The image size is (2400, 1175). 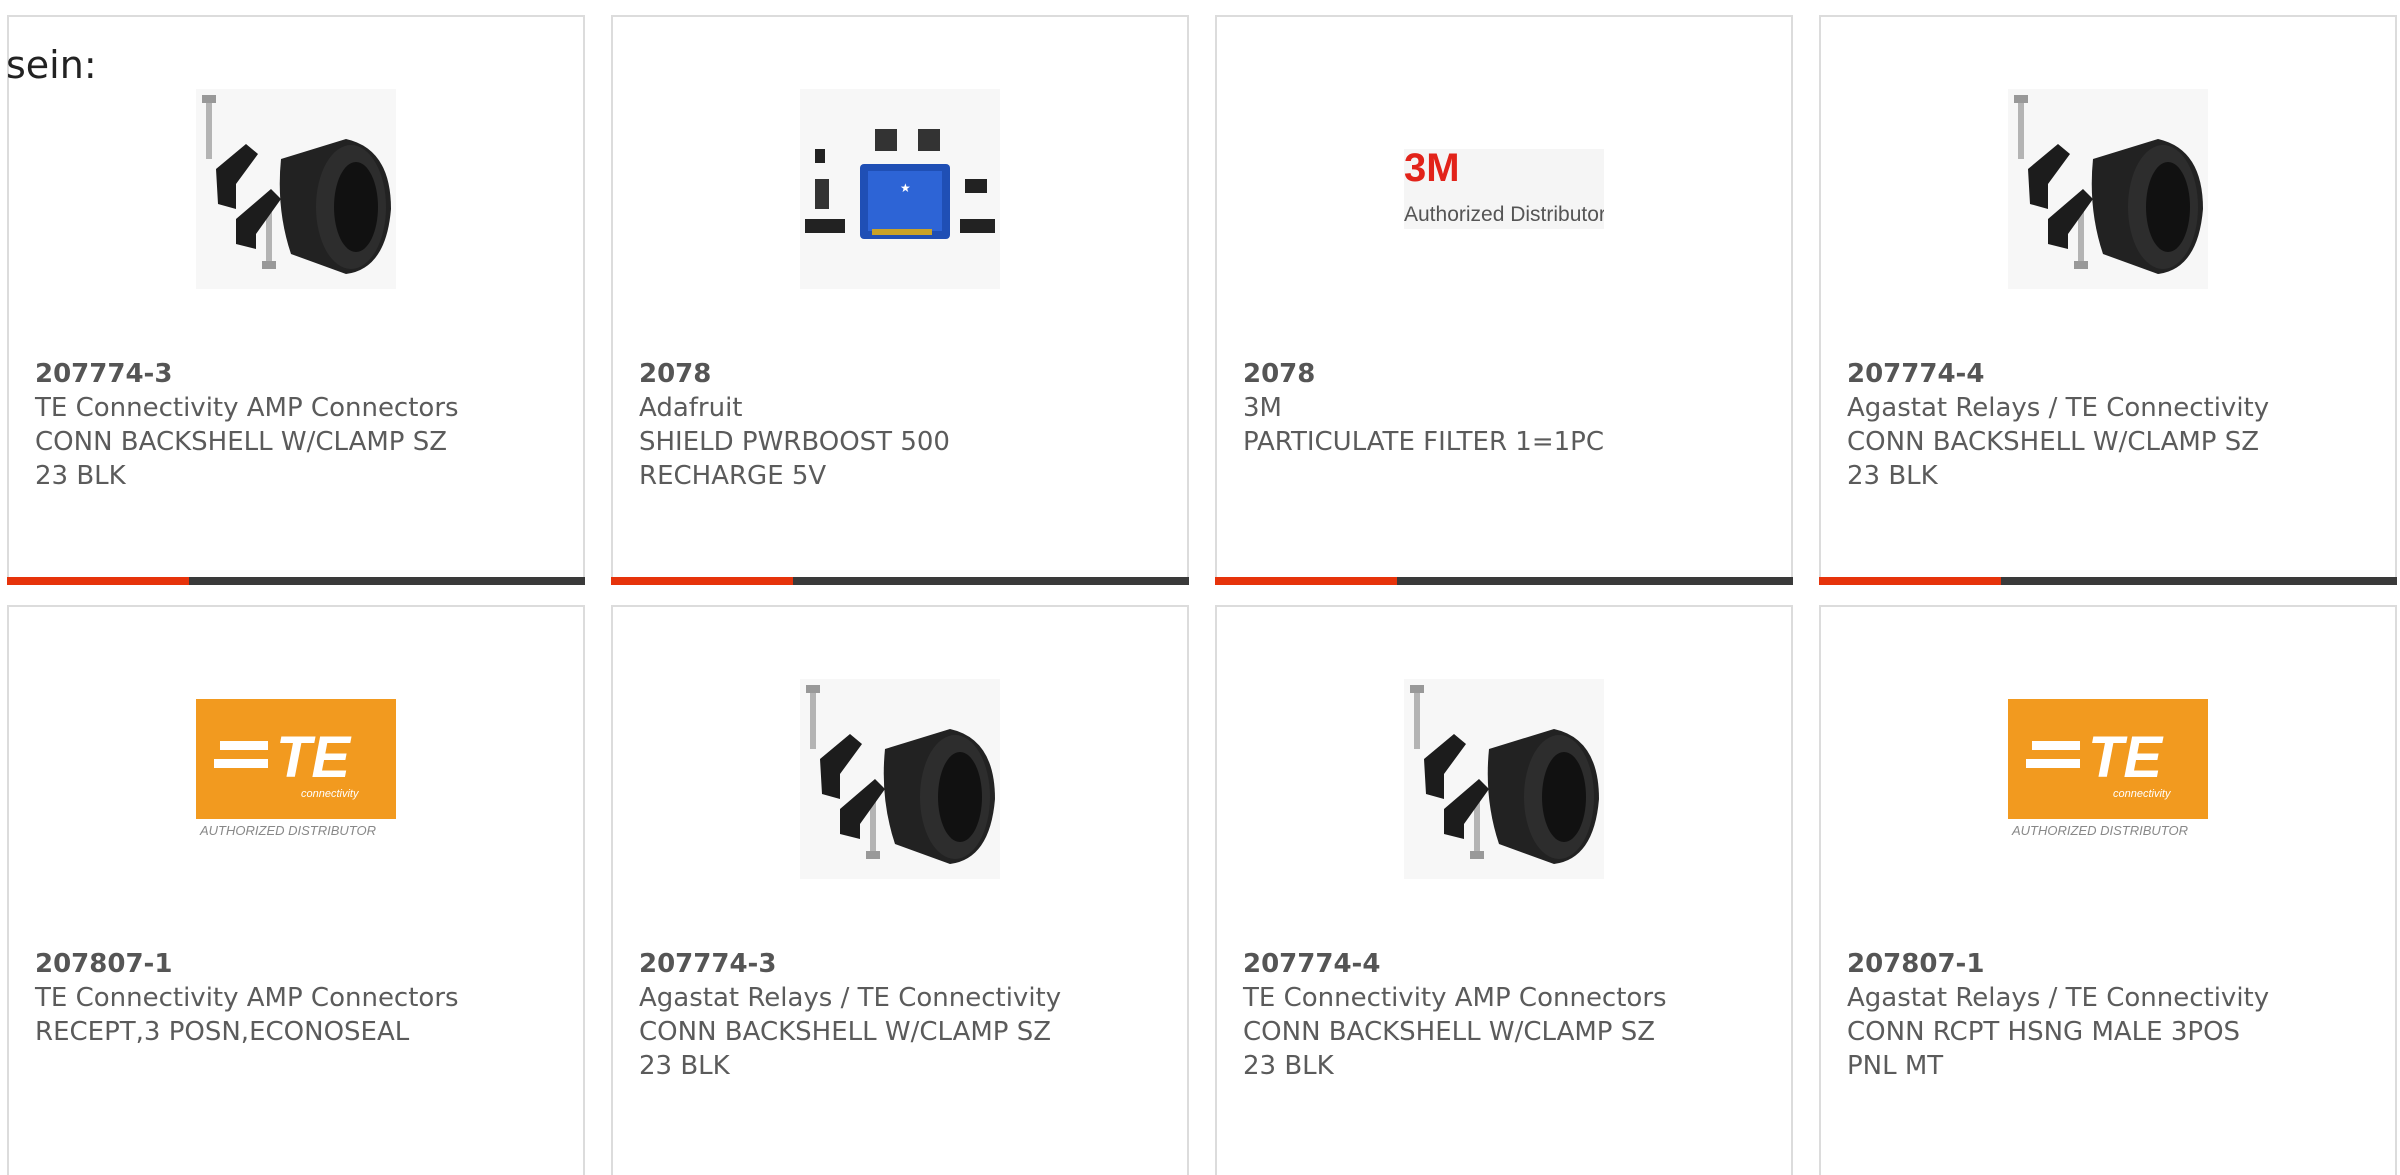 I want to click on description-line: PNL MT, so click(x=1895, y=1066).